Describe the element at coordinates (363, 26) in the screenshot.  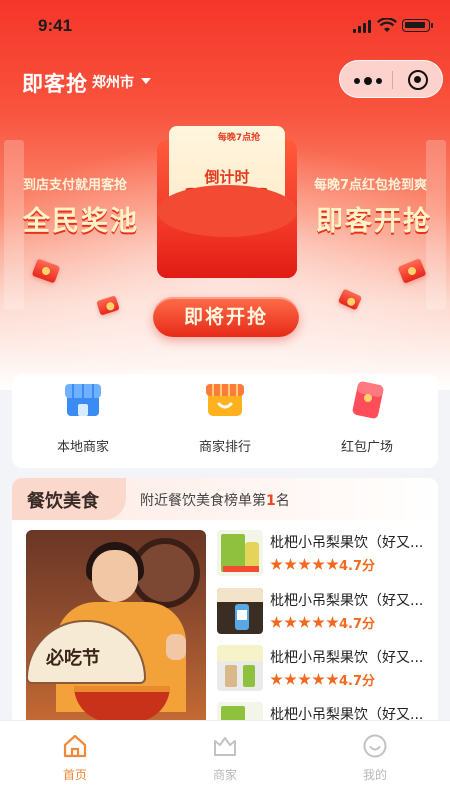
I see `signal-icon` at that location.